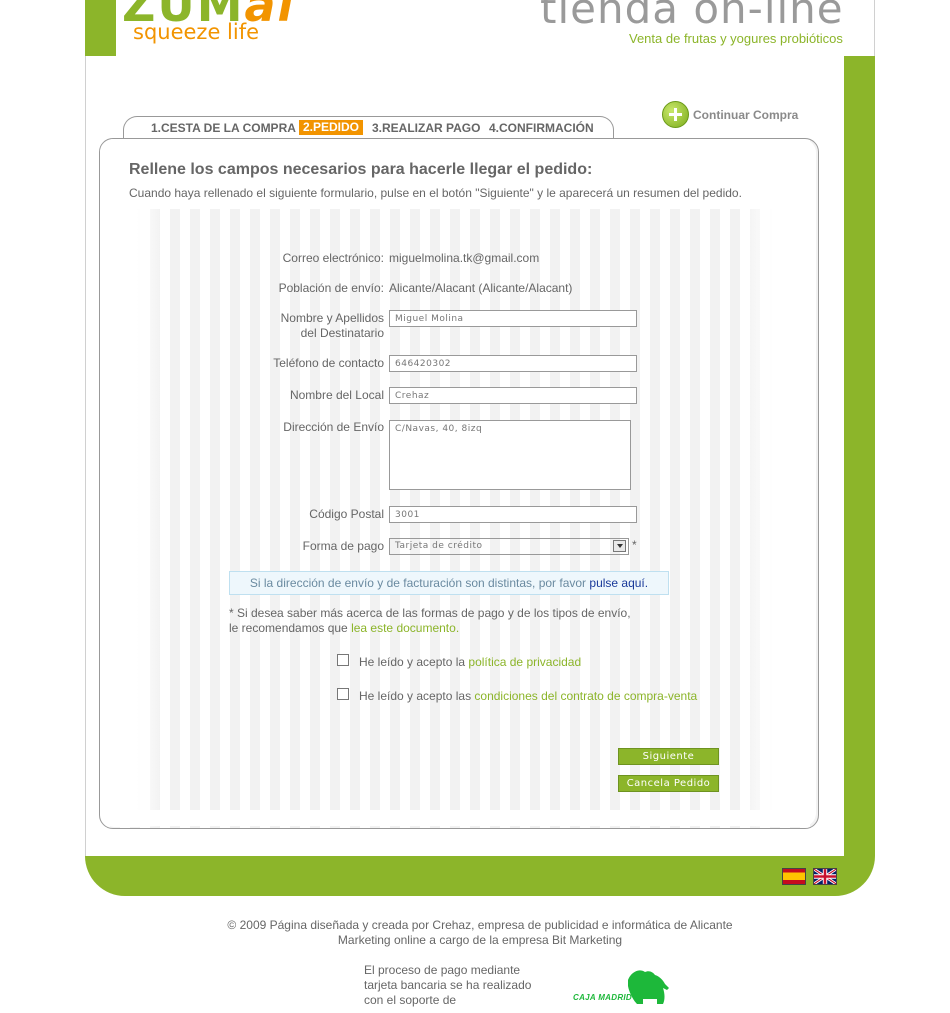  Describe the element at coordinates (342, 333) in the screenshot. I see `recipient-name-label-line2: del Destinatario` at that location.